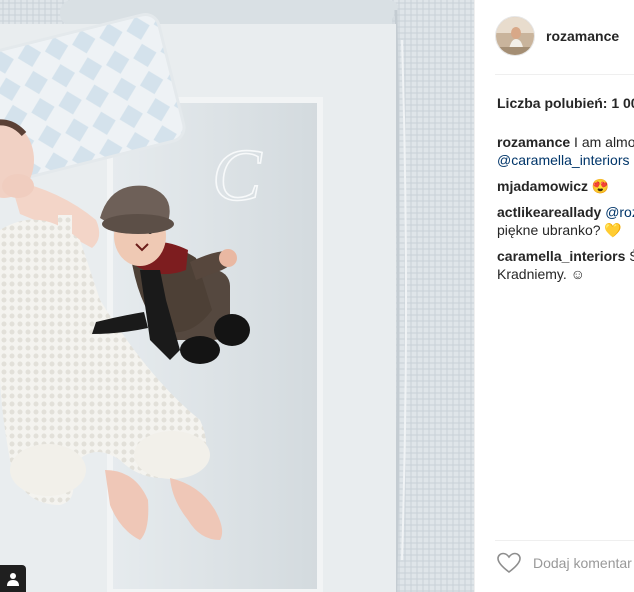 This screenshot has height=592, width=634. What do you see at coordinates (564, 74) in the screenshot?
I see `header-divider` at bounding box center [564, 74].